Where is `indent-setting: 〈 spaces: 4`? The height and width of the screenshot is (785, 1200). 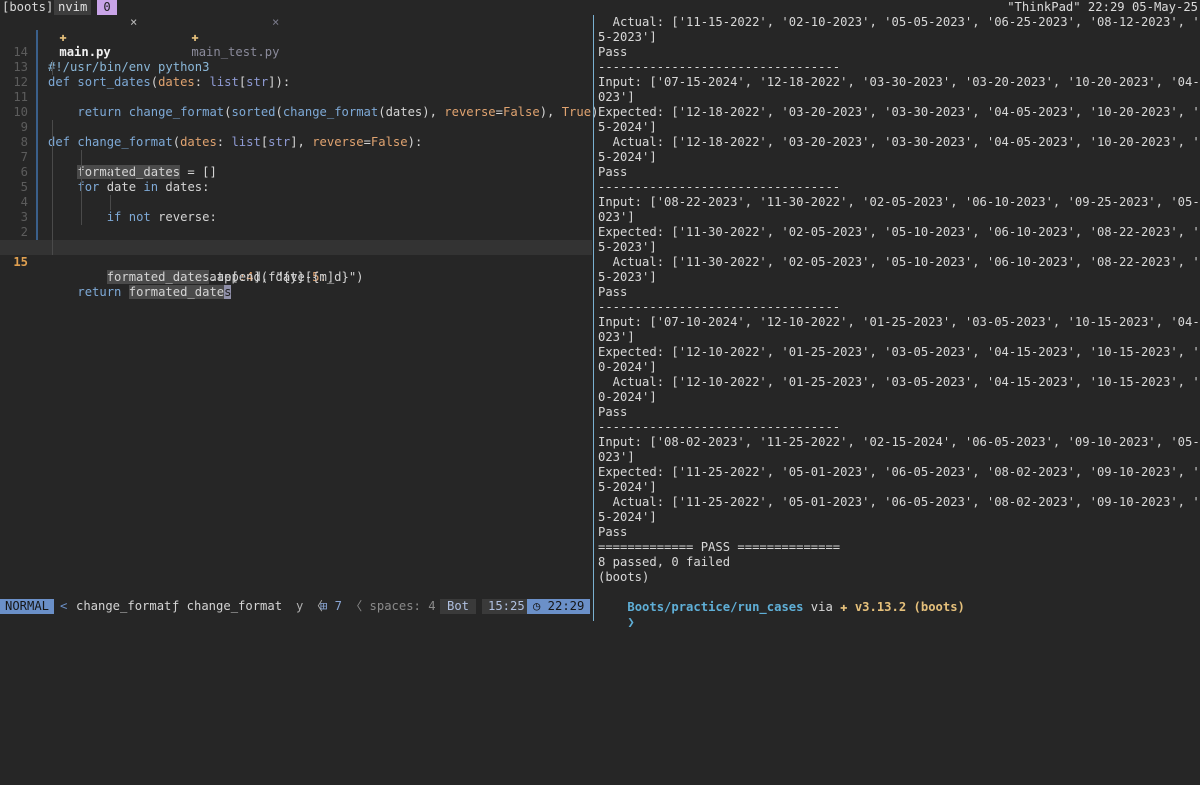
indent-setting: 〈 spaces: 4 is located at coordinates (393, 606).